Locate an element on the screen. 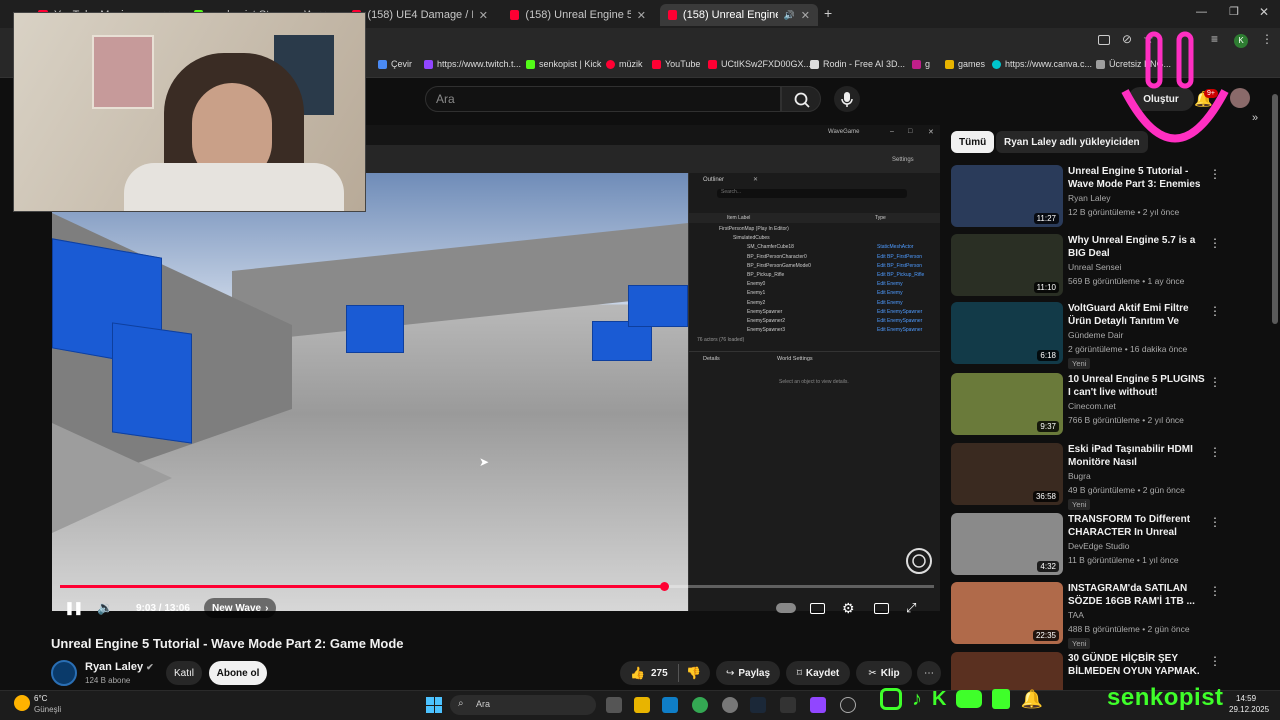 Image resolution: width=1280 pixels, height=720 pixels. chrome-icon is located at coordinates (700, 705).